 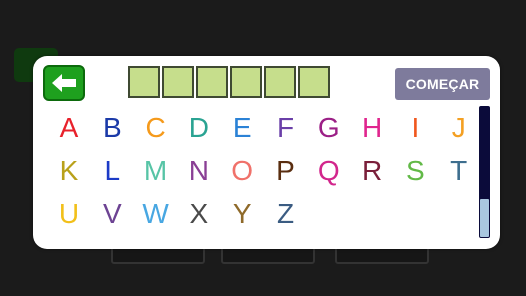 What do you see at coordinates (459, 171) in the screenshot?
I see `letter-key-t: T` at bounding box center [459, 171].